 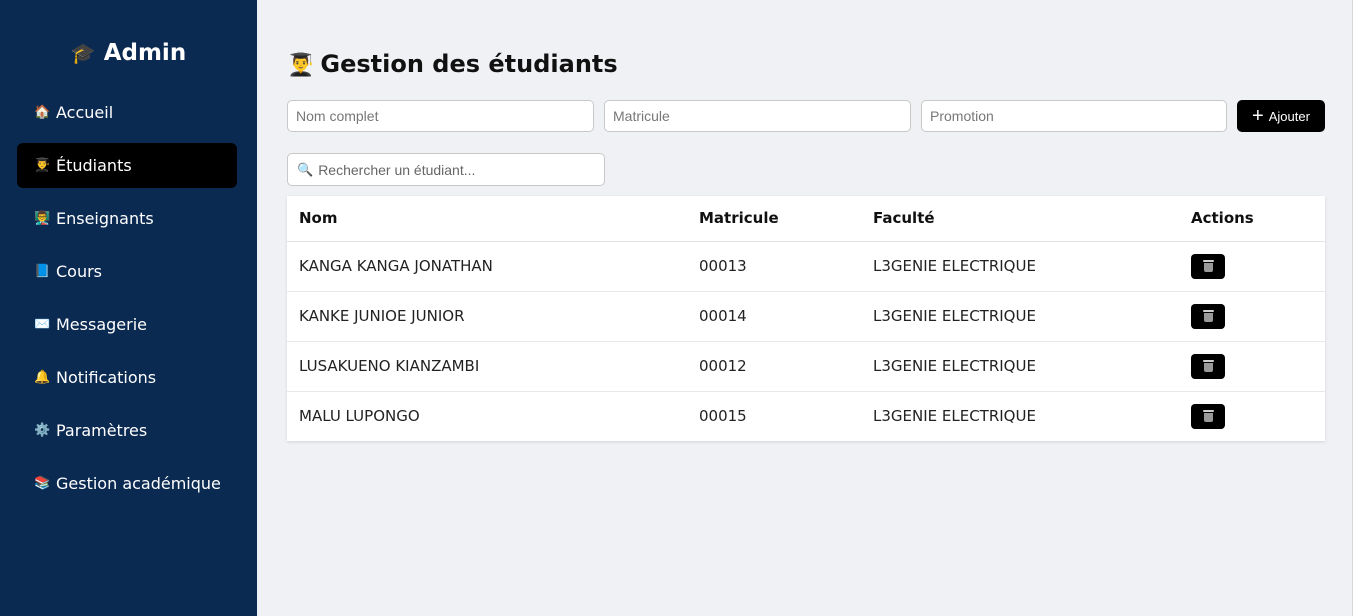 I want to click on sidebar-item-cours: 📘 Cours, so click(x=127, y=271).